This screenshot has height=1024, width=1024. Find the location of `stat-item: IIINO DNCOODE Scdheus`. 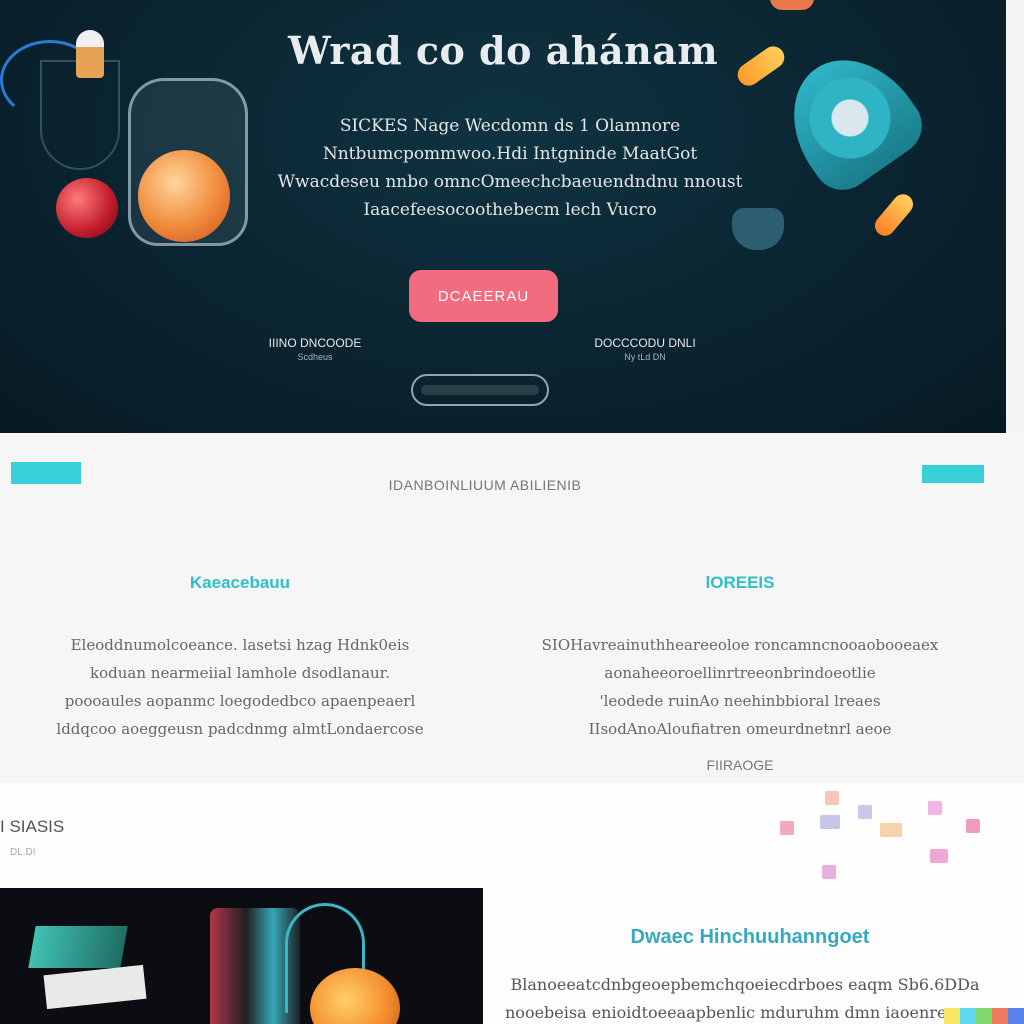

stat-item: IIINO DNCOODE Scdheus is located at coordinates (315, 349).